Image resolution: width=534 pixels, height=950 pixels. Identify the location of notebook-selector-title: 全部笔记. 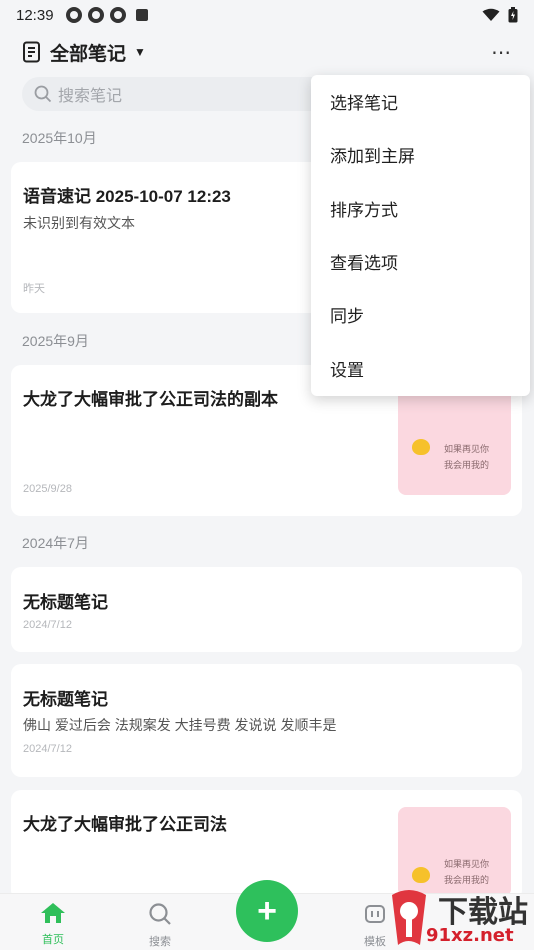
(88, 52).